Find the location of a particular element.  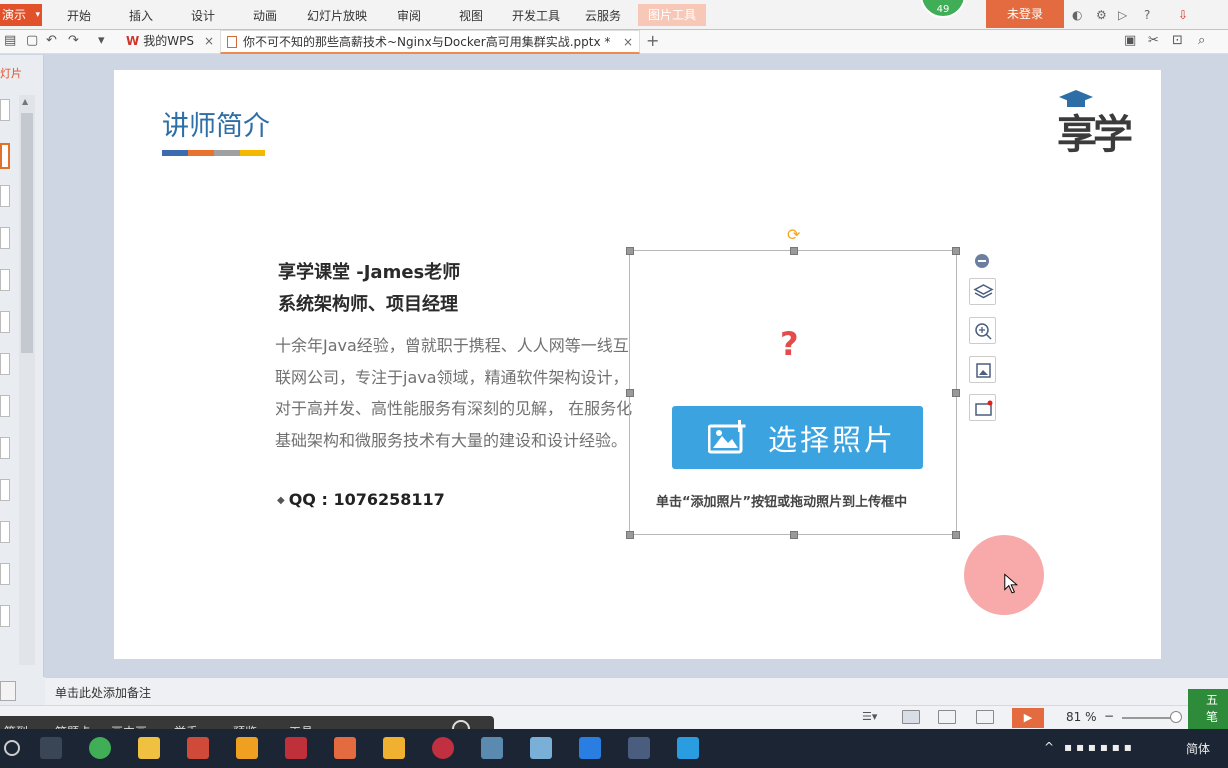

slide-sorter-icon is located at coordinates (947, 717).